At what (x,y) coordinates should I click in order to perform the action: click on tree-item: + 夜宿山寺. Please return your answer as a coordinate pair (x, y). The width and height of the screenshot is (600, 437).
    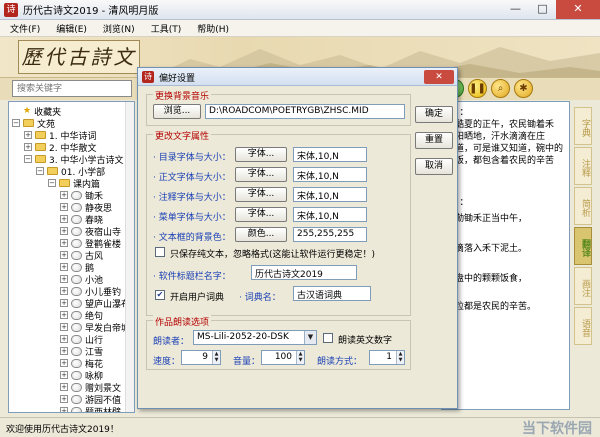
    Looking at the image, I should click on (90, 231).